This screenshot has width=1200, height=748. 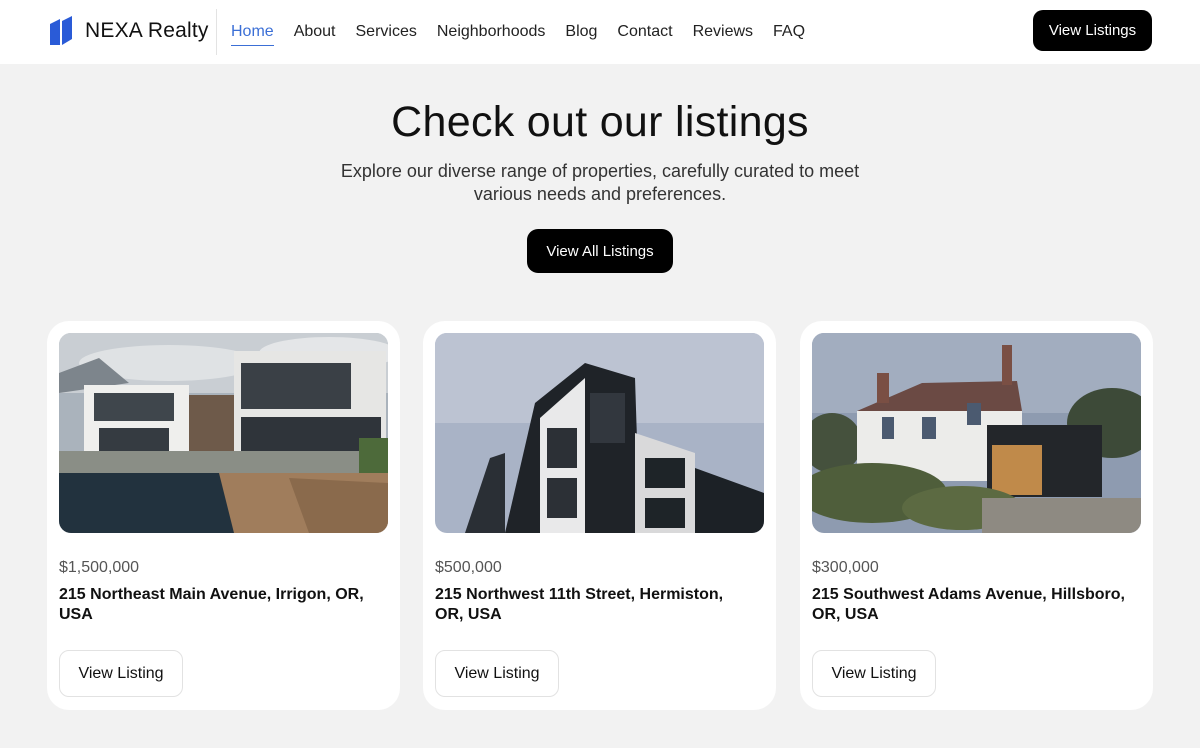 What do you see at coordinates (147, 30) in the screenshot?
I see `brand-name: NEXA Realty` at bounding box center [147, 30].